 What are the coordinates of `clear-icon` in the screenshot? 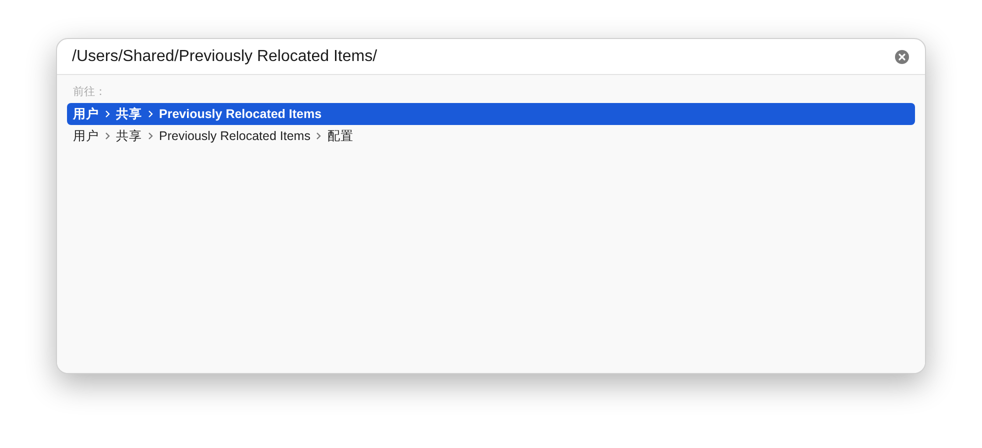 It's located at (902, 57).